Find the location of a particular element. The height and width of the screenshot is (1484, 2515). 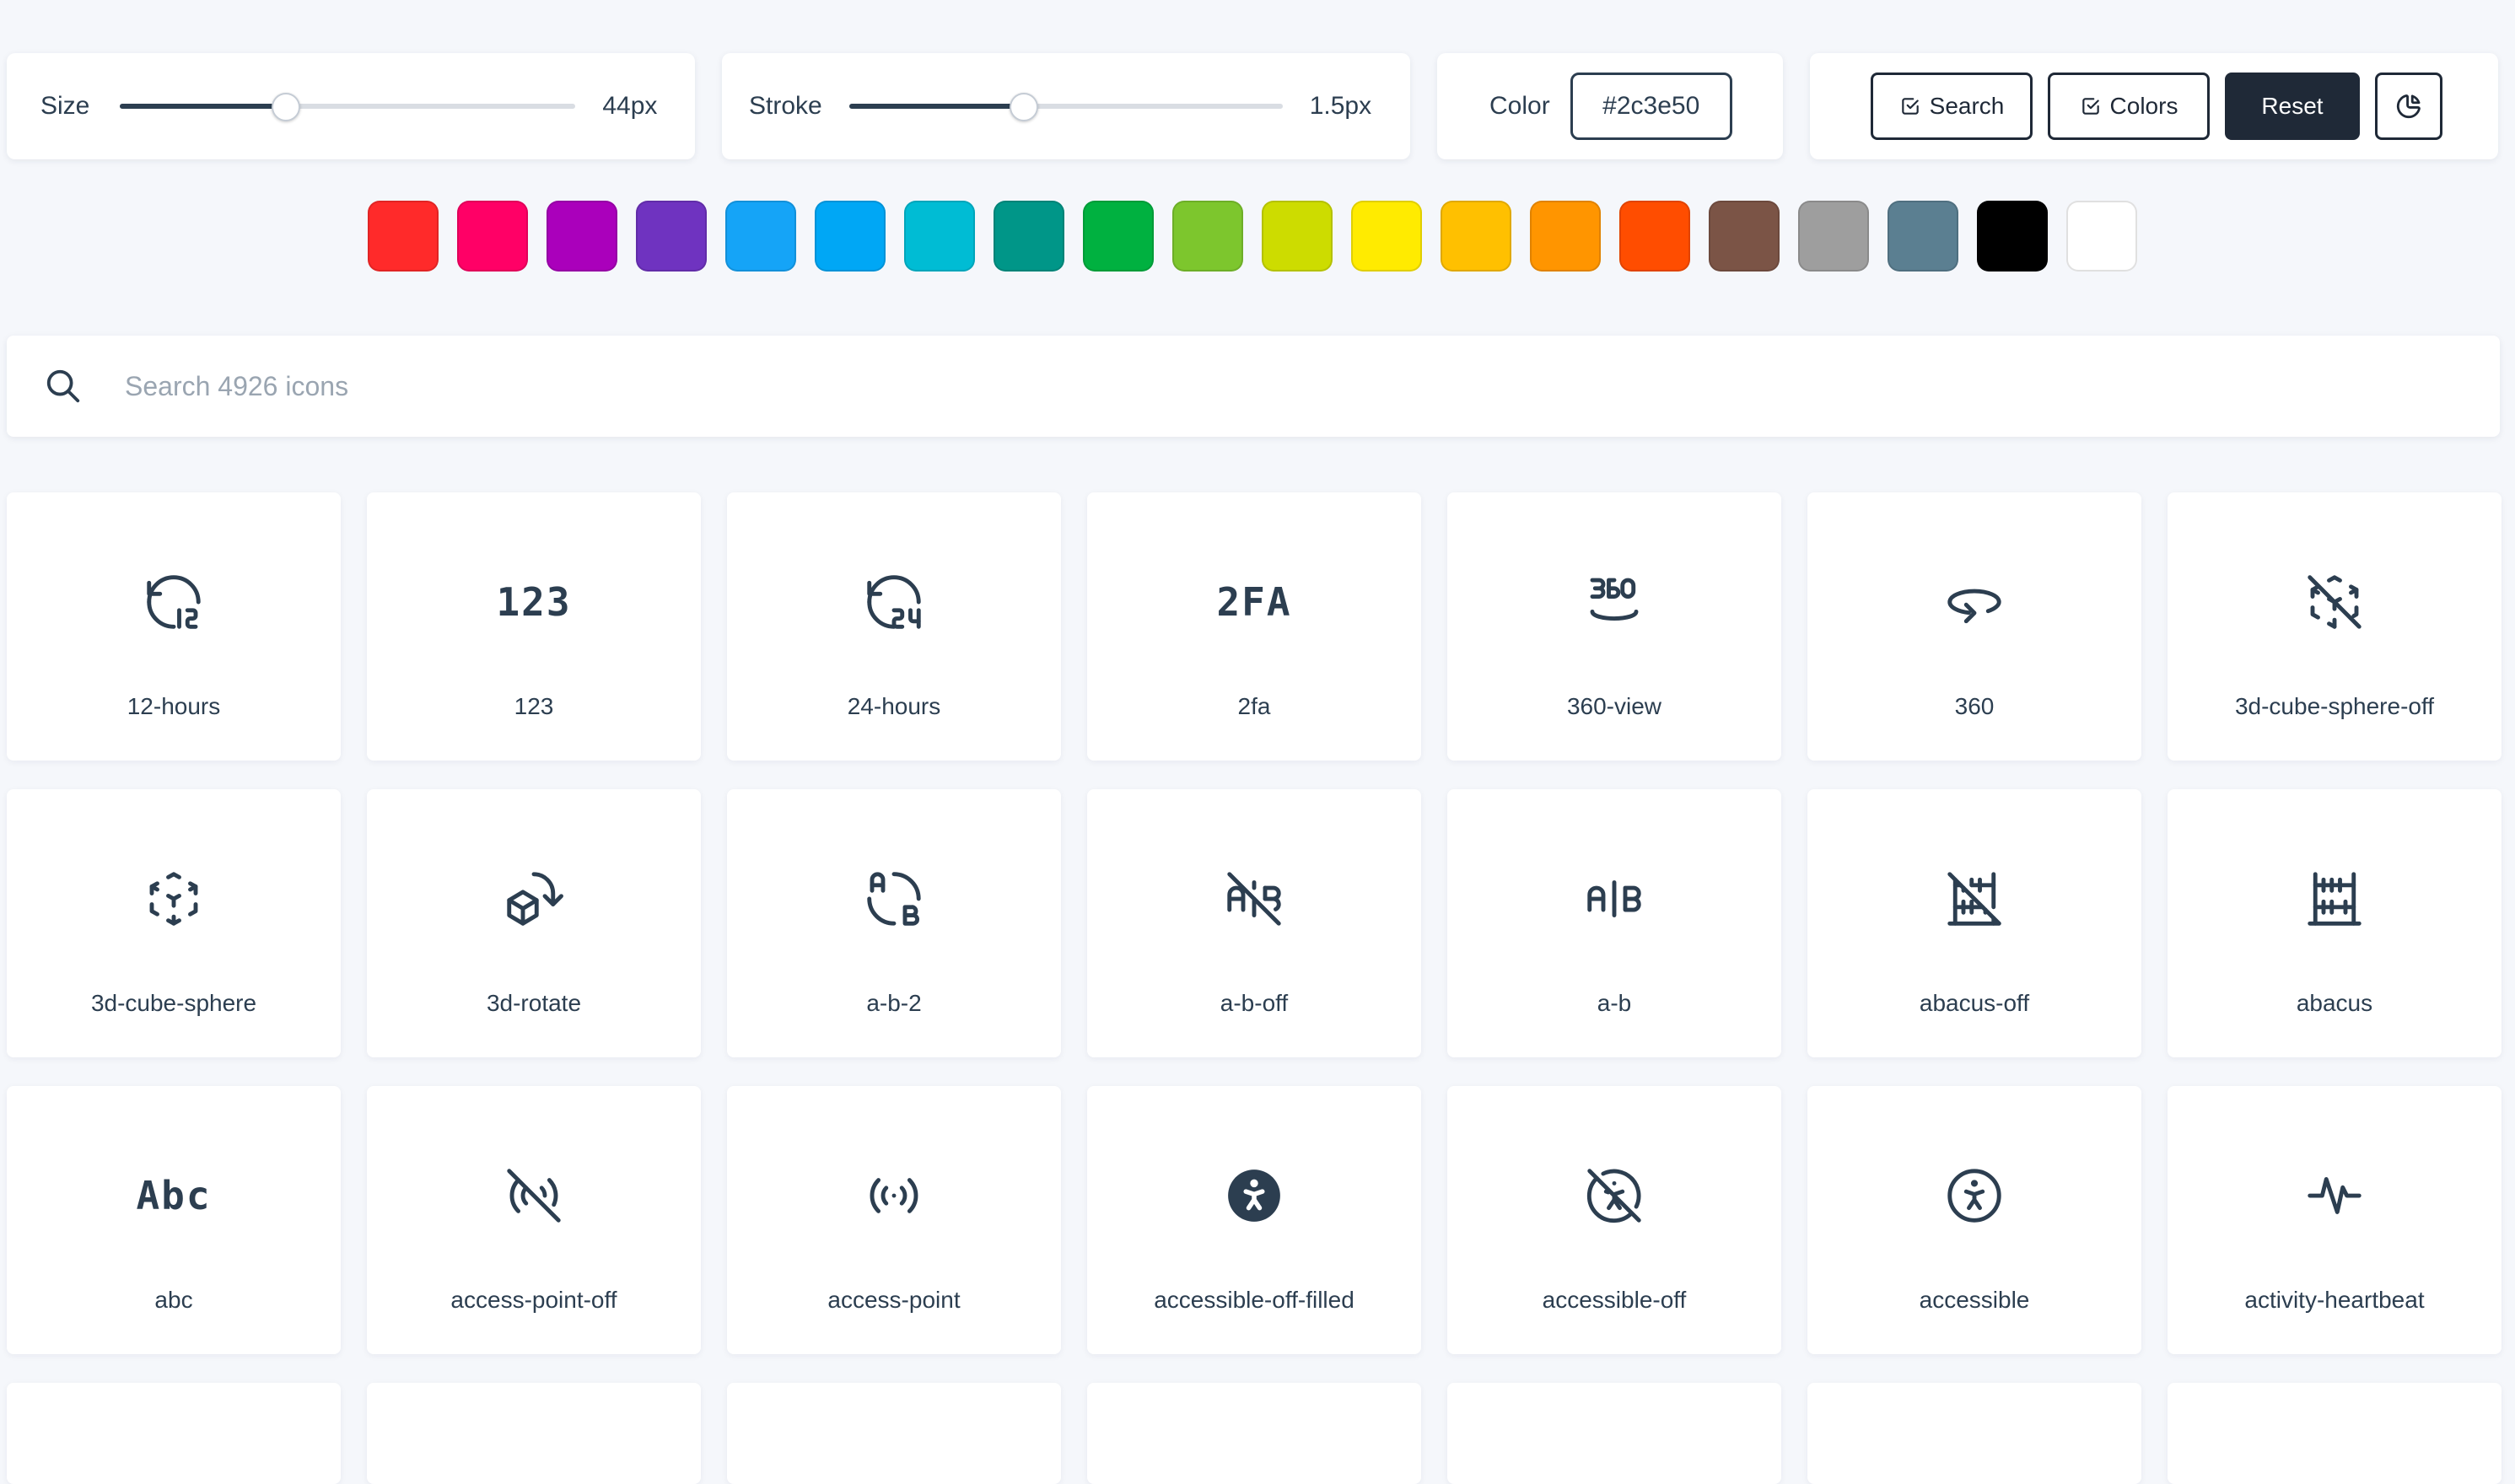

icon-name: 123 is located at coordinates (534, 706).